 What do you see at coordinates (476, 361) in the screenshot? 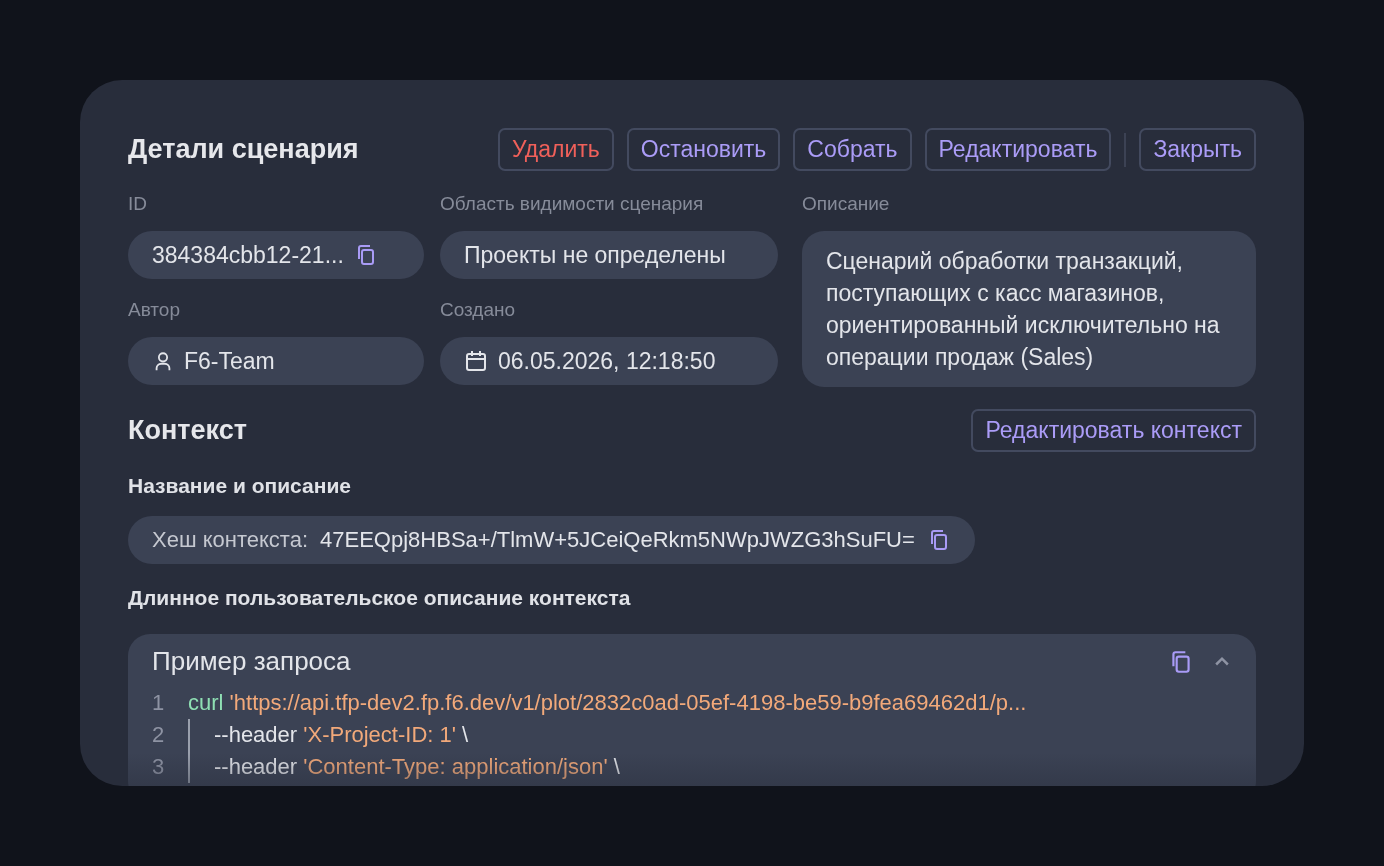
I see `calendar-icon` at bounding box center [476, 361].